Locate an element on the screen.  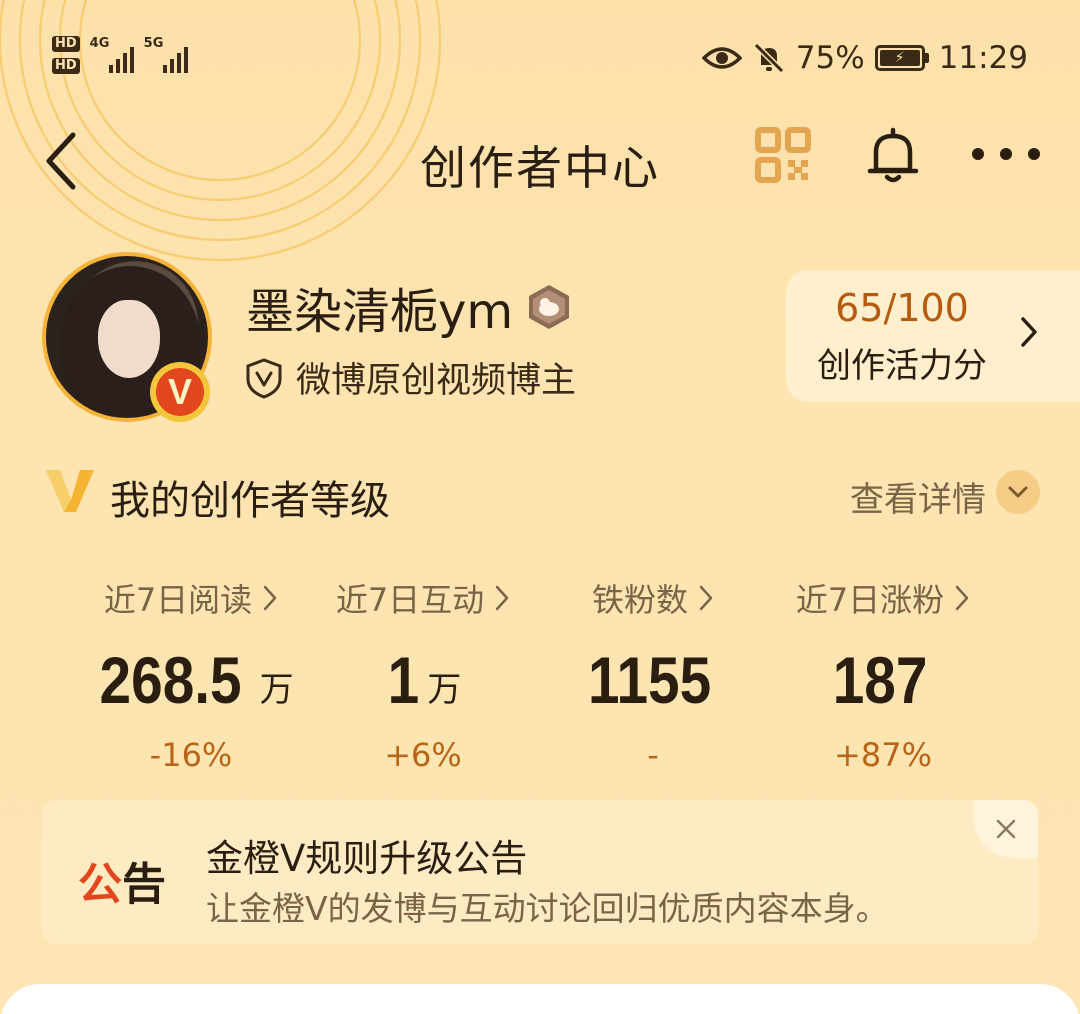
vitality-label: 创作活力分 is located at coordinates (902, 366).